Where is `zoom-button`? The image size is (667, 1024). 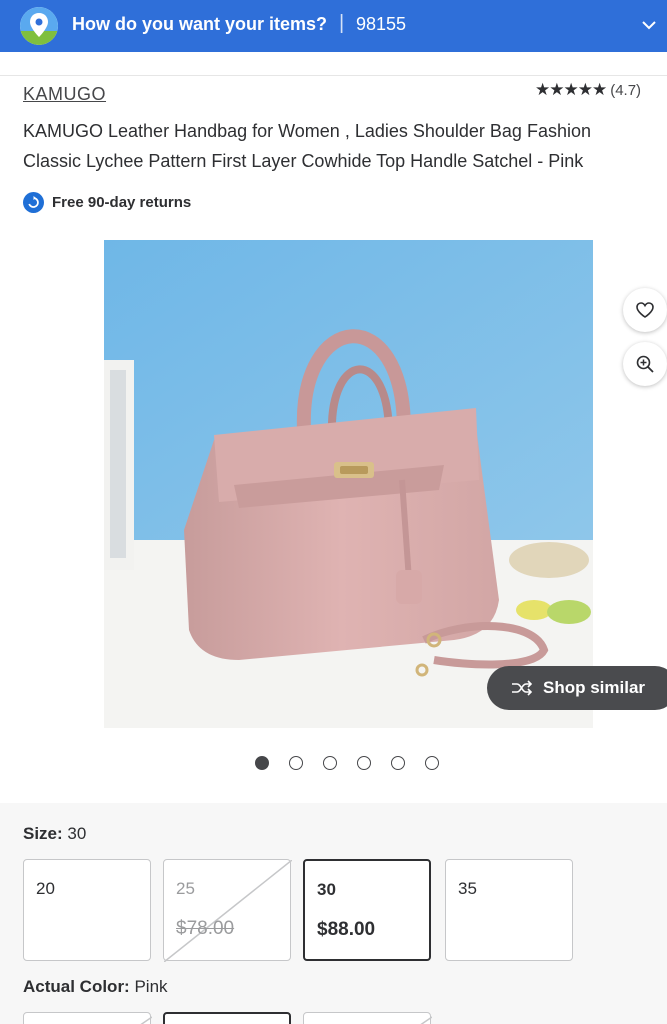
zoom-button is located at coordinates (645, 364).